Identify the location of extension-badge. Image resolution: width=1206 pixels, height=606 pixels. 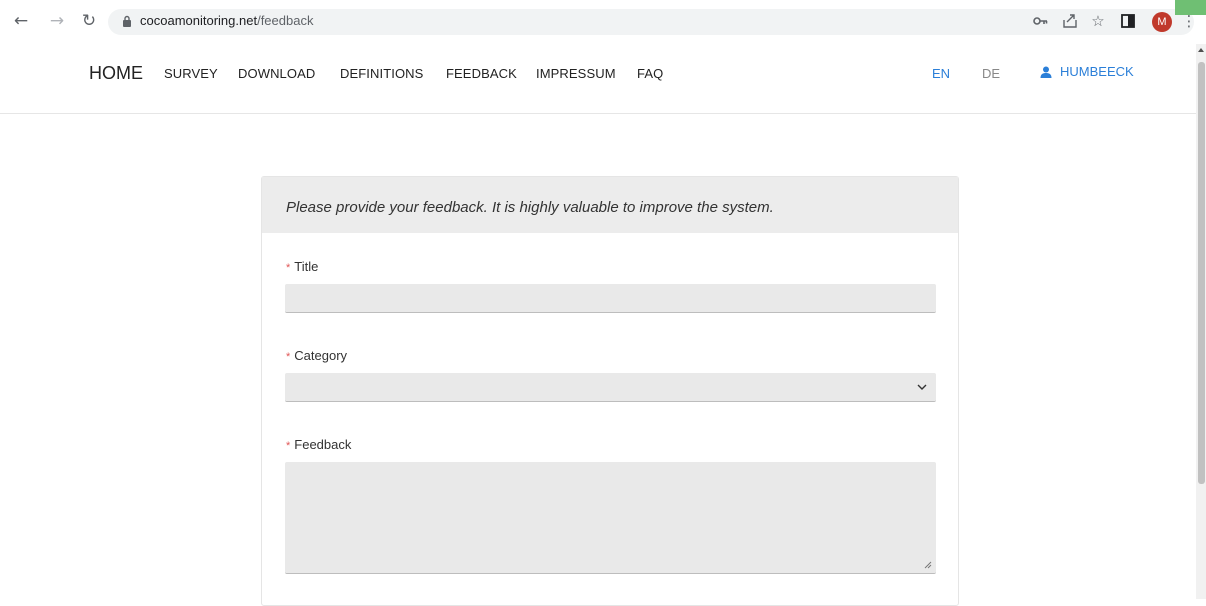
(1190, 7).